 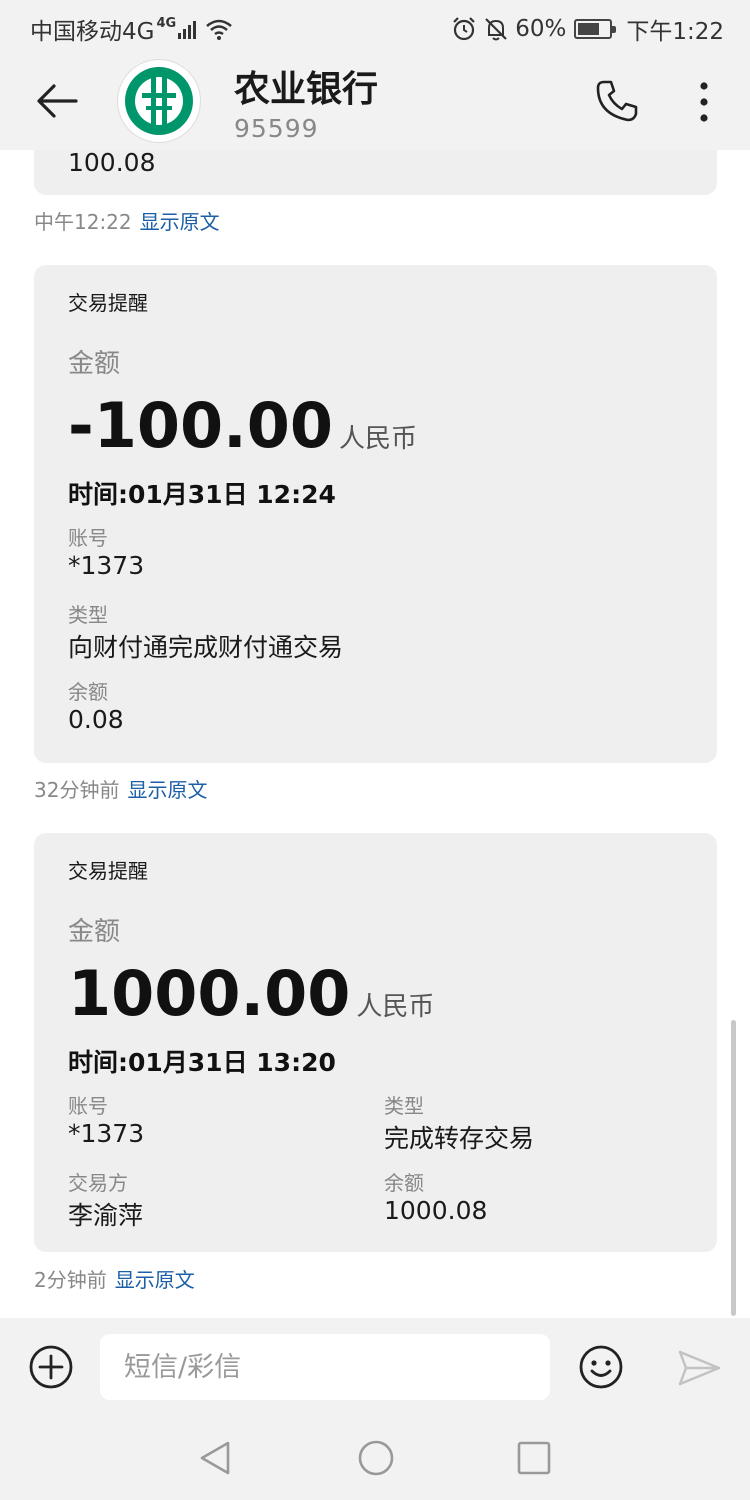 What do you see at coordinates (276, 128) in the screenshot?
I see `contact-number: 95599` at bounding box center [276, 128].